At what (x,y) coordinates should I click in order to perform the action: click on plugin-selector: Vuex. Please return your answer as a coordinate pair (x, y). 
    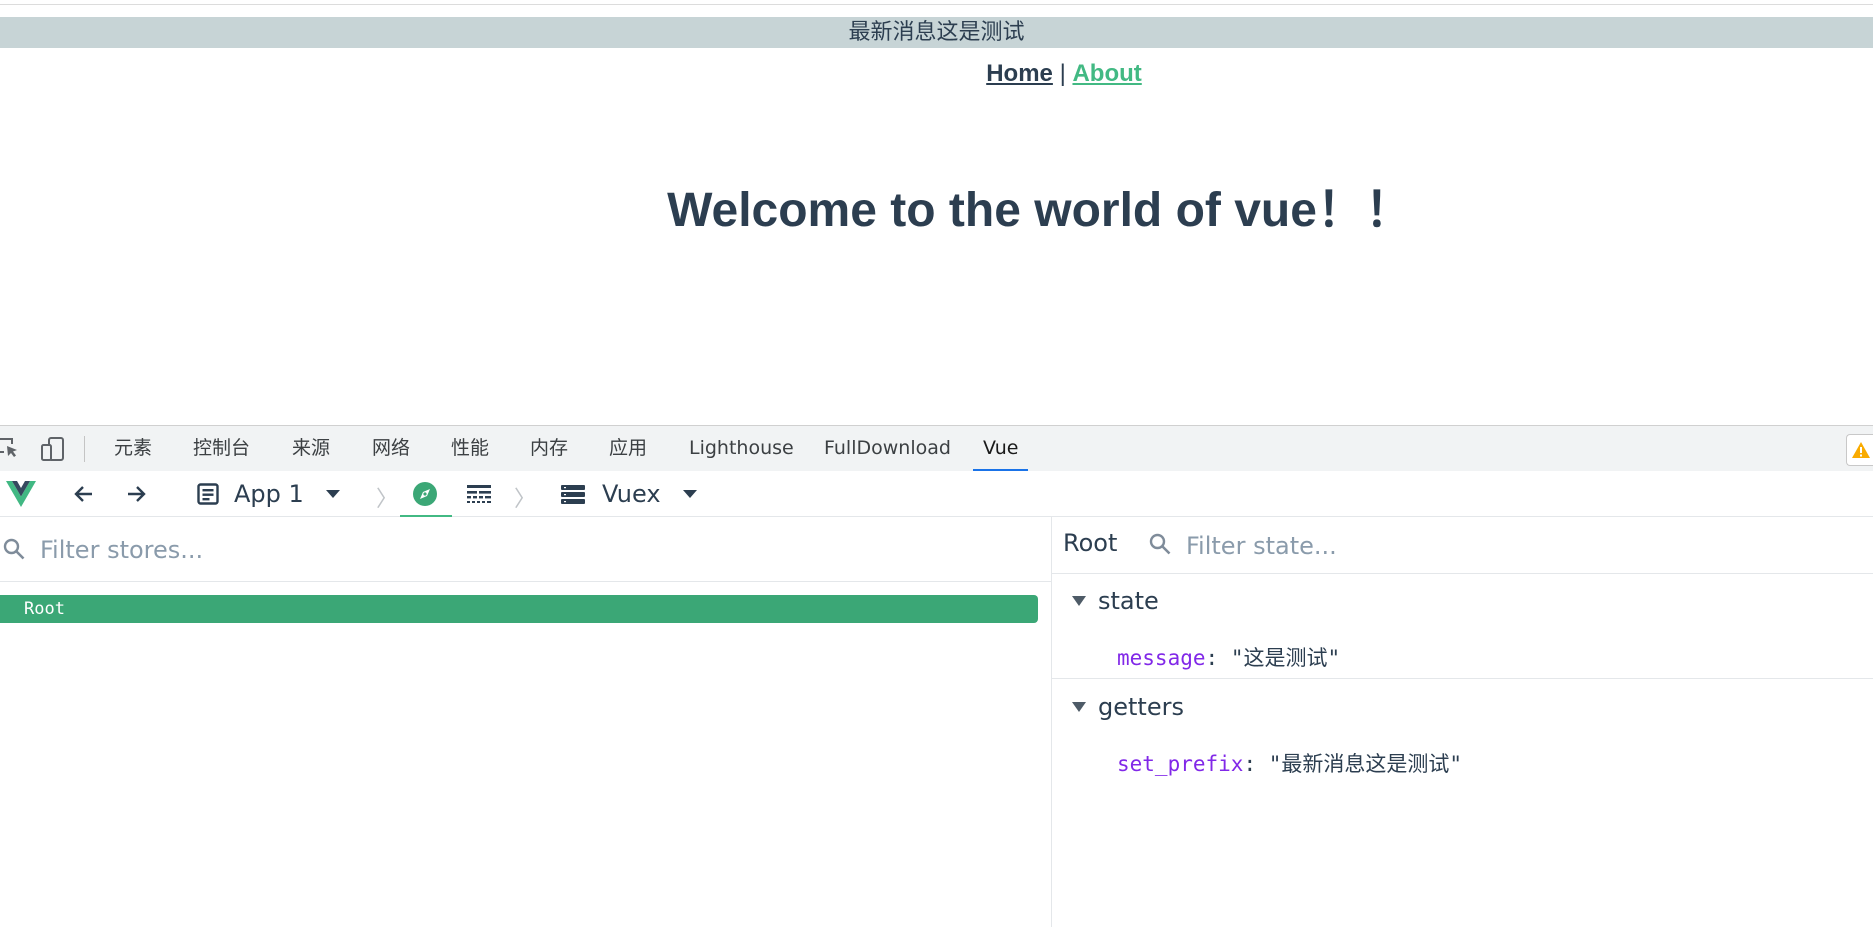
    Looking at the image, I should click on (628, 493).